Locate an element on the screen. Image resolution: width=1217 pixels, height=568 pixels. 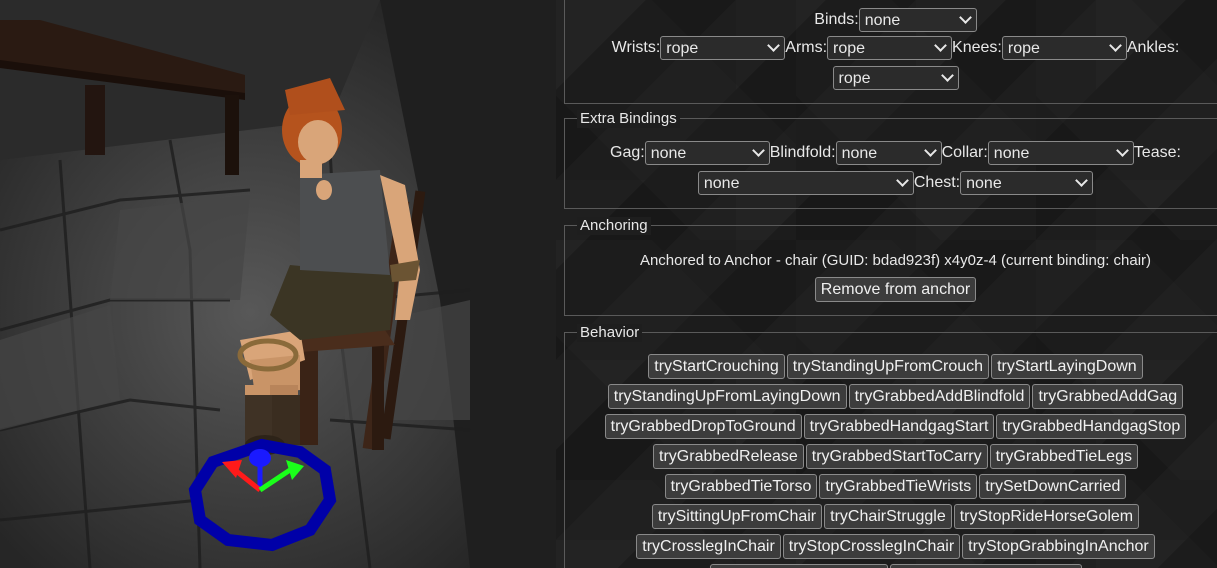
arms-select: rope is located at coordinates (890, 48).